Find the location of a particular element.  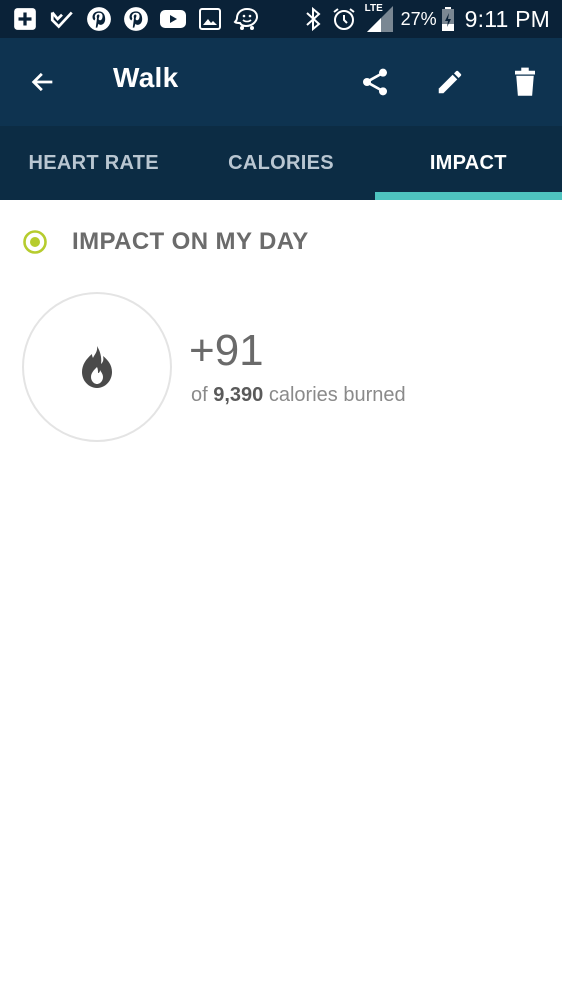

impact-ring is located at coordinates (97, 367).